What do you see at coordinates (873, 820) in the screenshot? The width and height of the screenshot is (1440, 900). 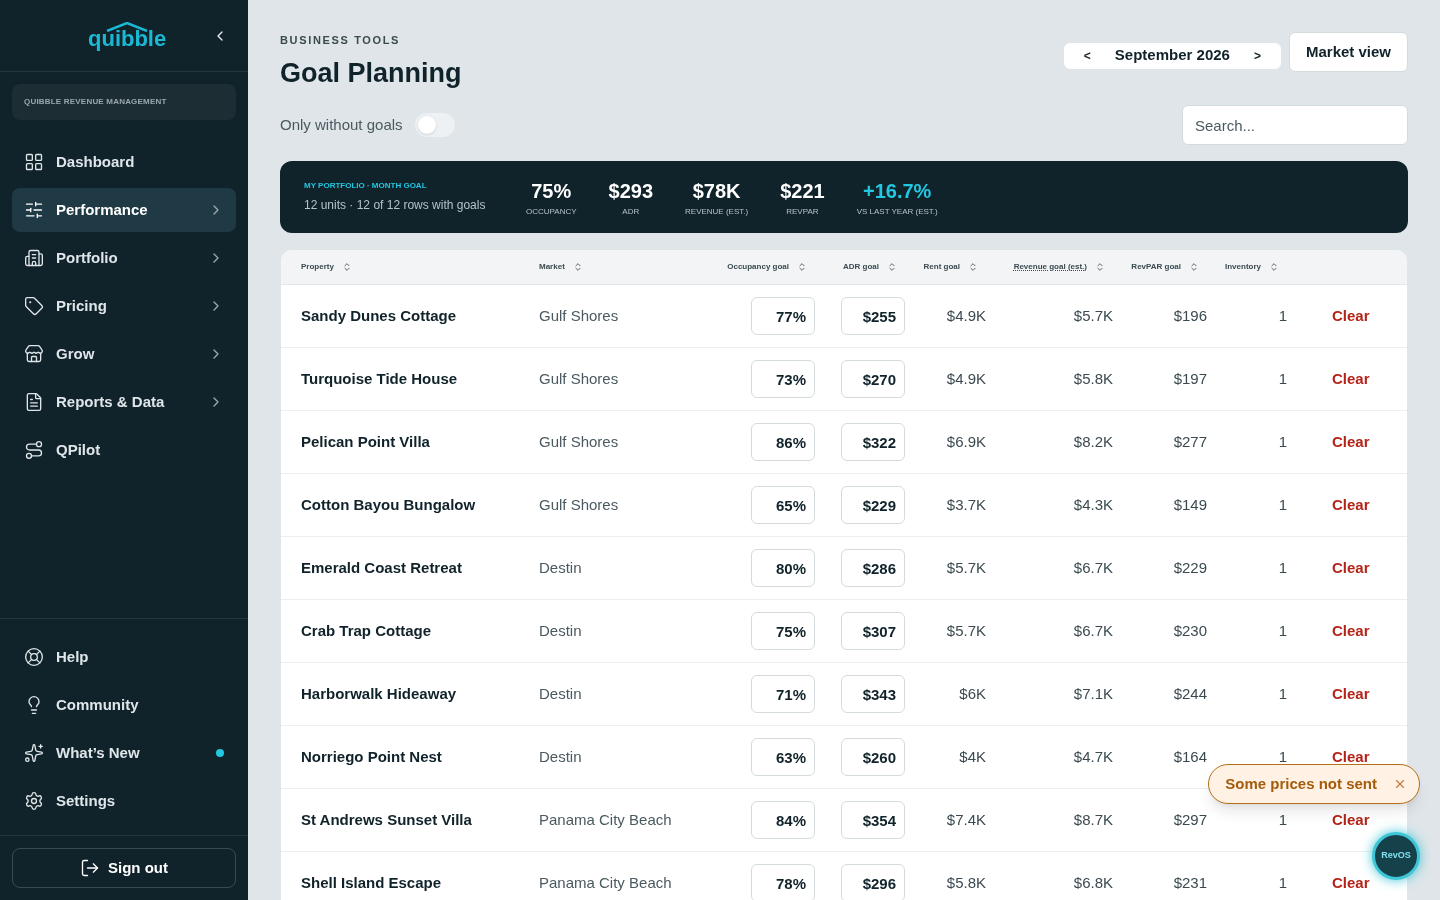 I see `adr-goal-field: $354` at bounding box center [873, 820].